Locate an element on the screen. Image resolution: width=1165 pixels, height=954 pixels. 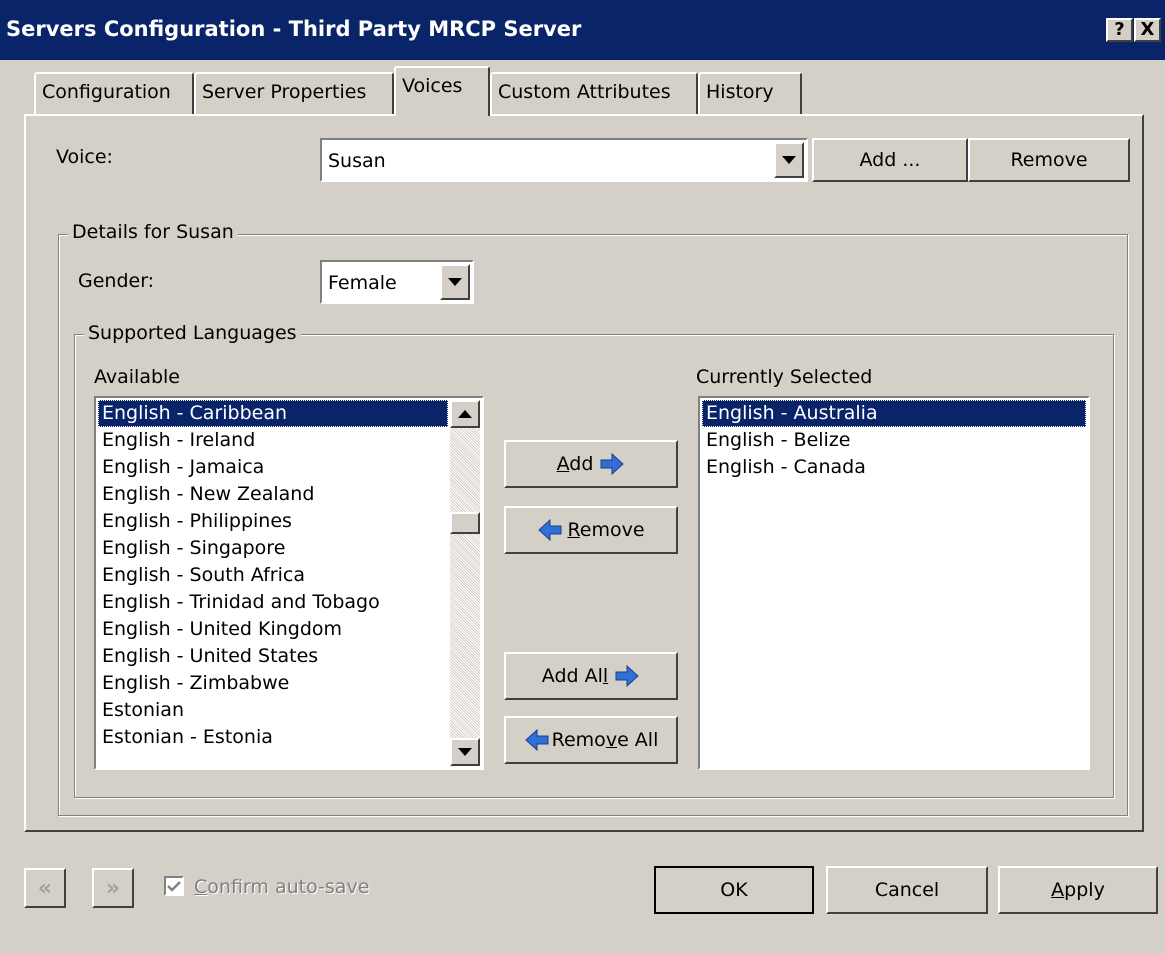
tab-label: History is located at coordinates (740, 92).